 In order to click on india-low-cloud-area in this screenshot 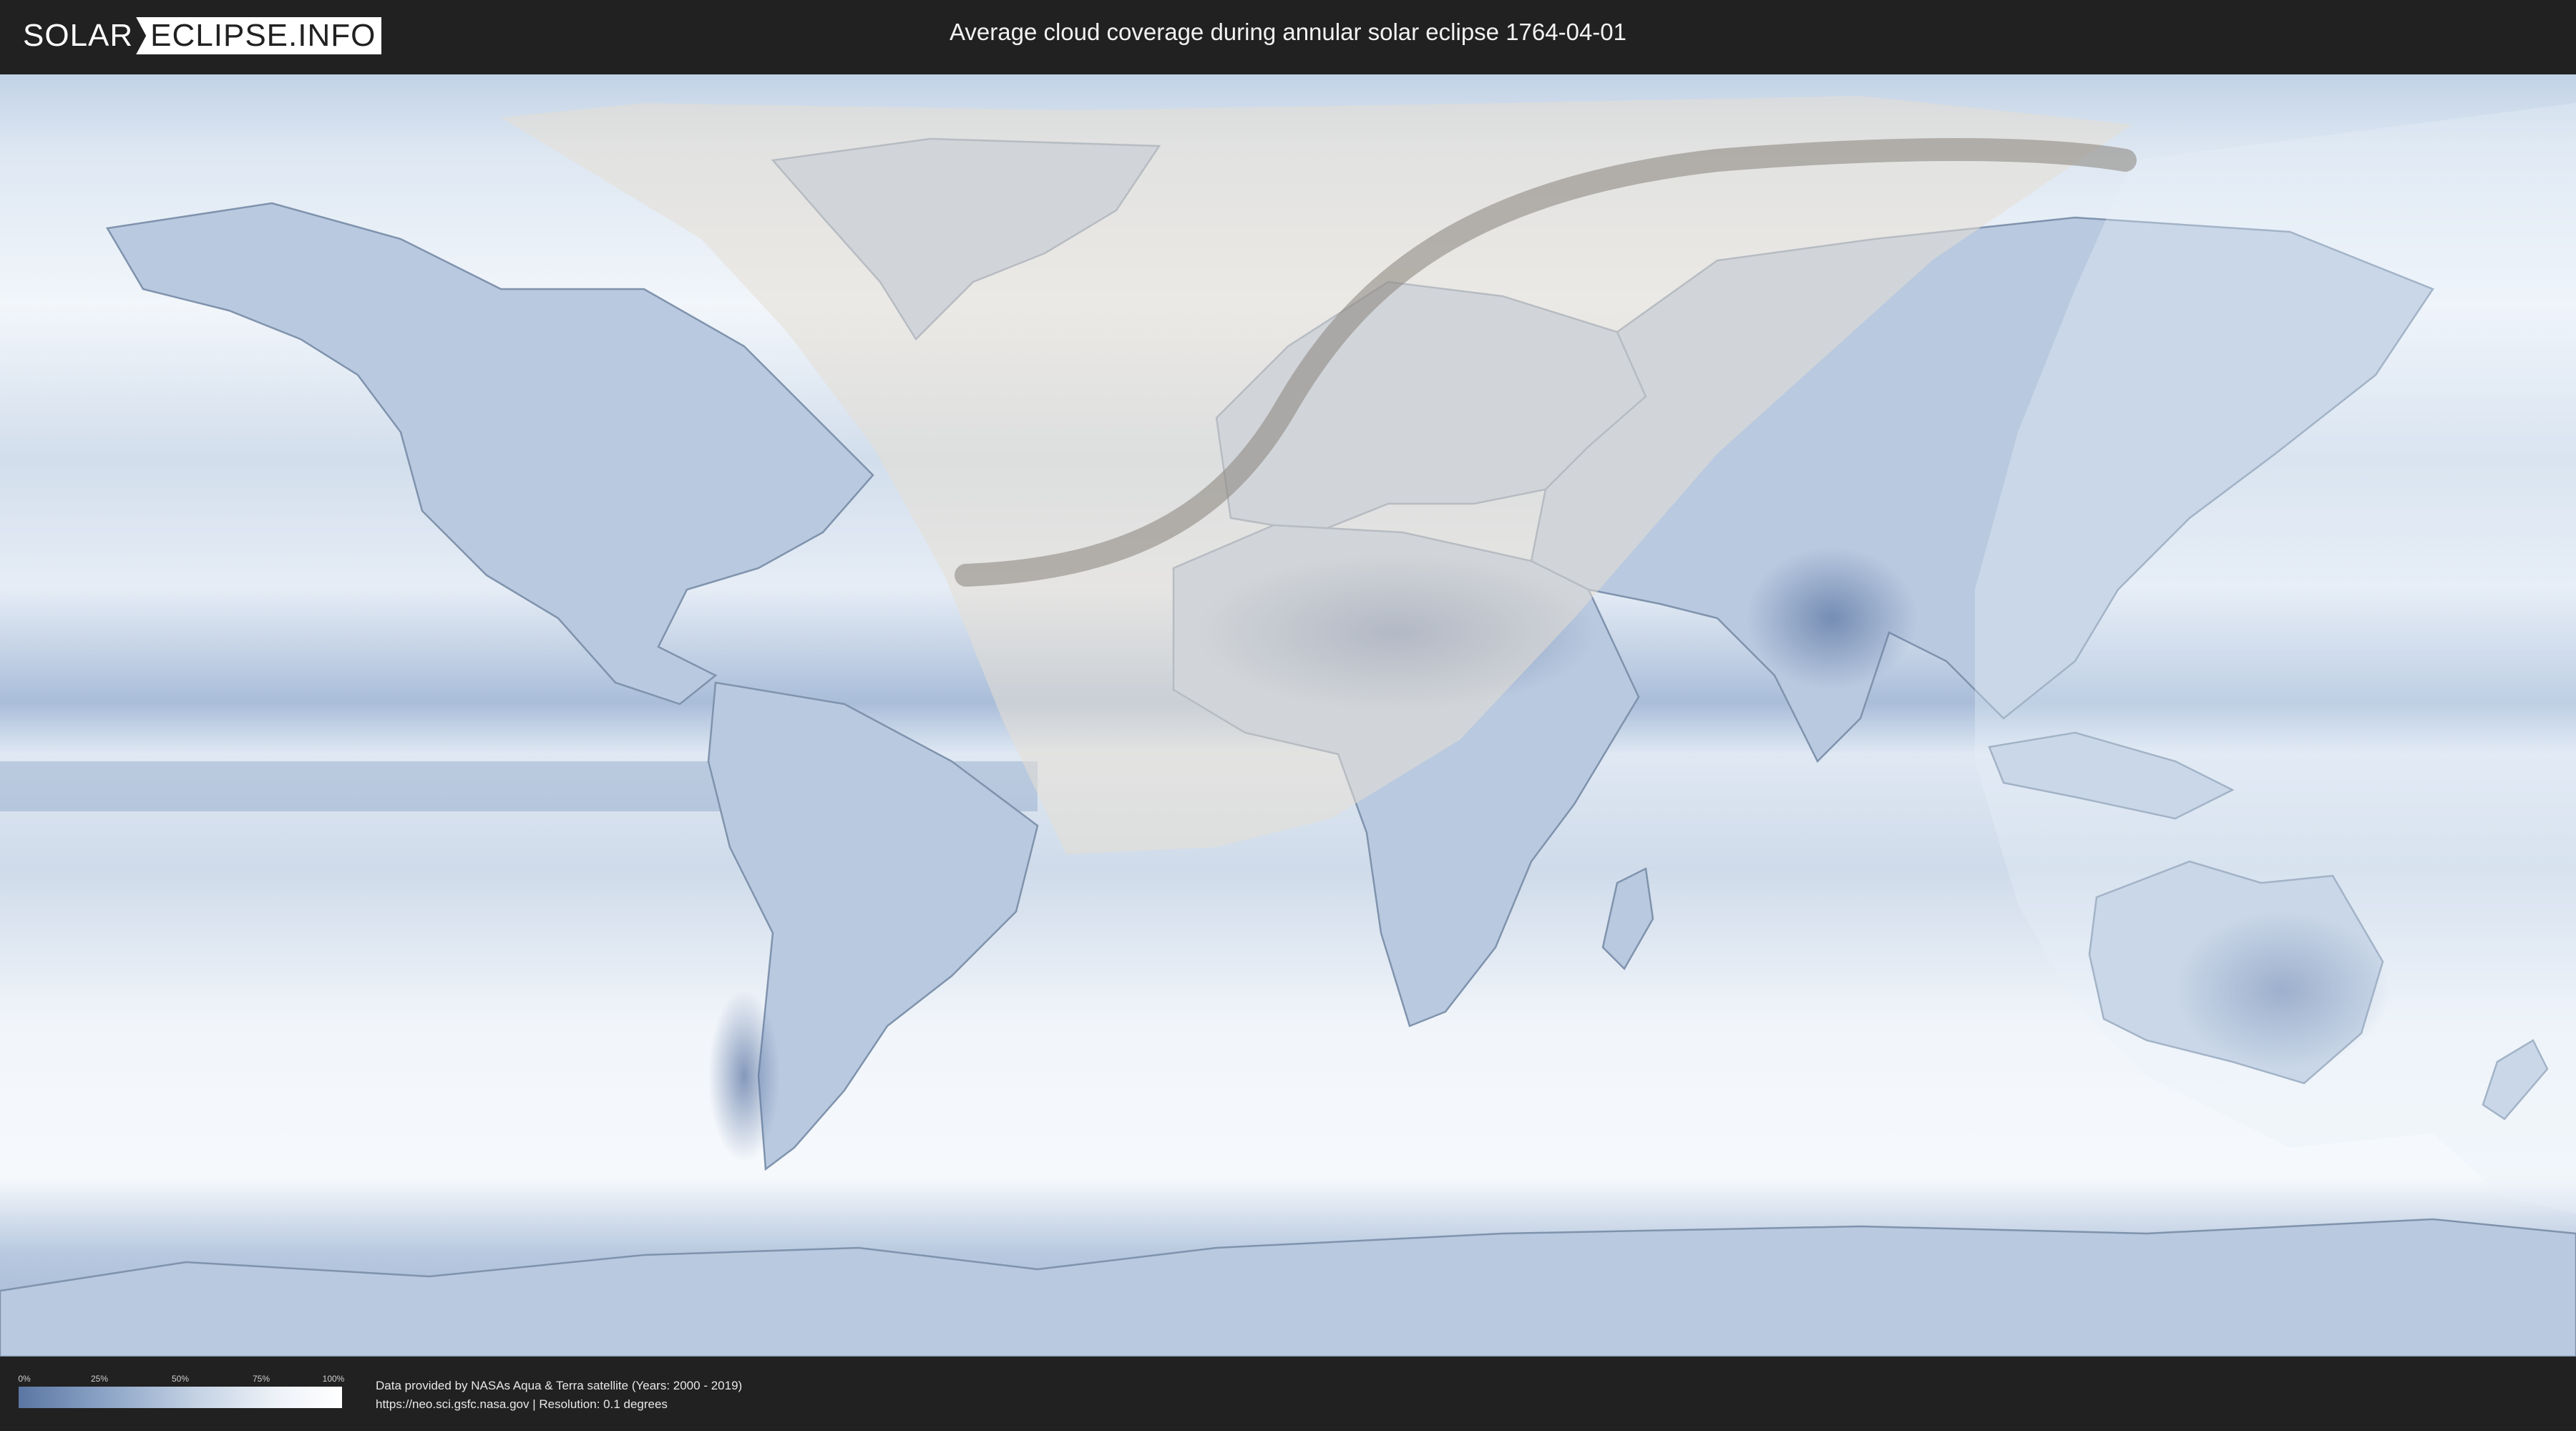, I will do `click(1832, 618)`.